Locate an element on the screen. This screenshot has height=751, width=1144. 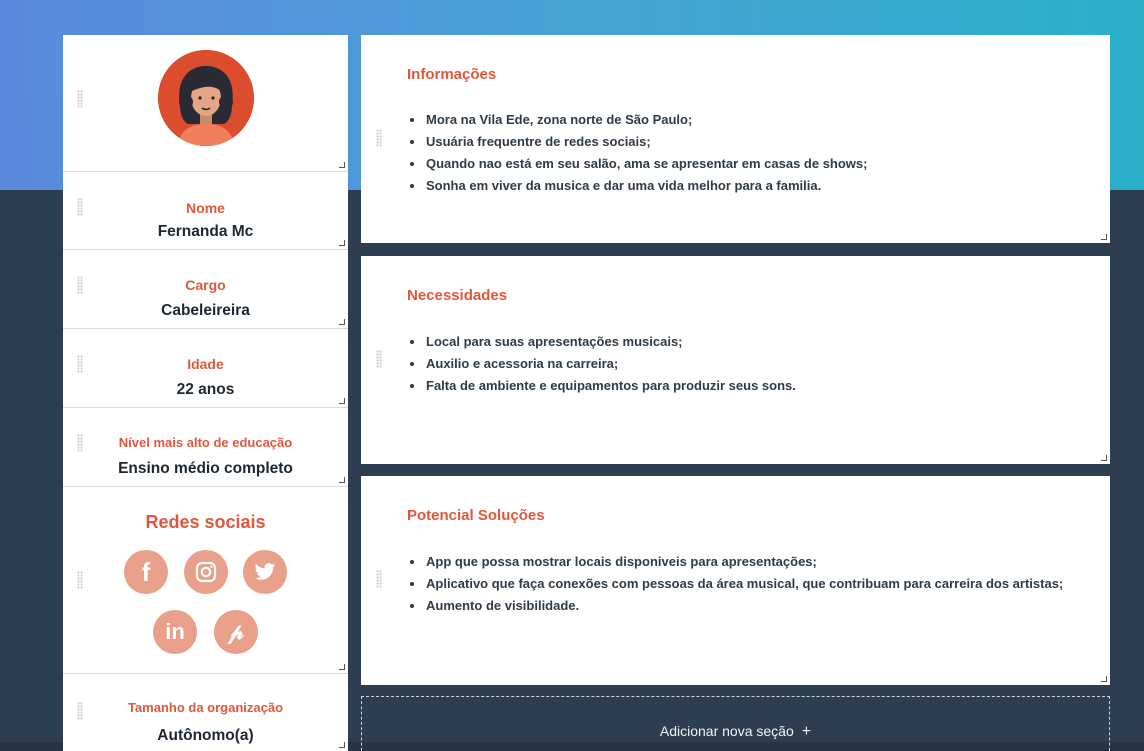
organization-size-label: Tamanho da organização is located at coordinates (205, 707).